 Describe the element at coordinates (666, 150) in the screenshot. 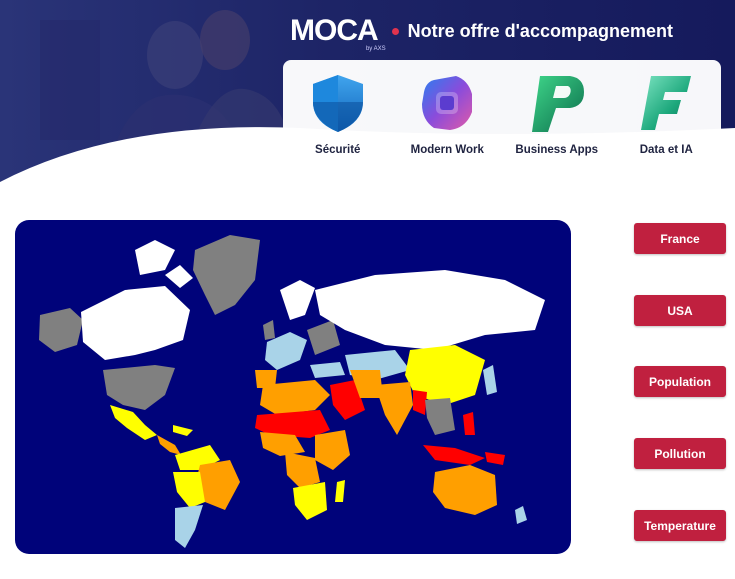

I see `offer-label: Data et IA` at that location.